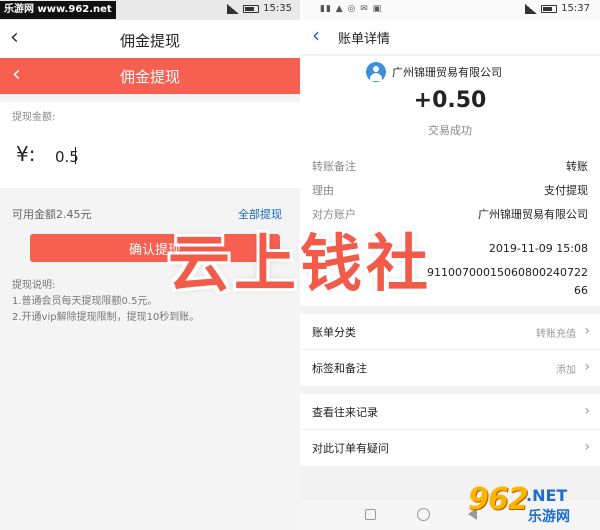  Describe the element at coordinates (364, 39) in the screenshot. I see `page-title: 账单详情` at that location.